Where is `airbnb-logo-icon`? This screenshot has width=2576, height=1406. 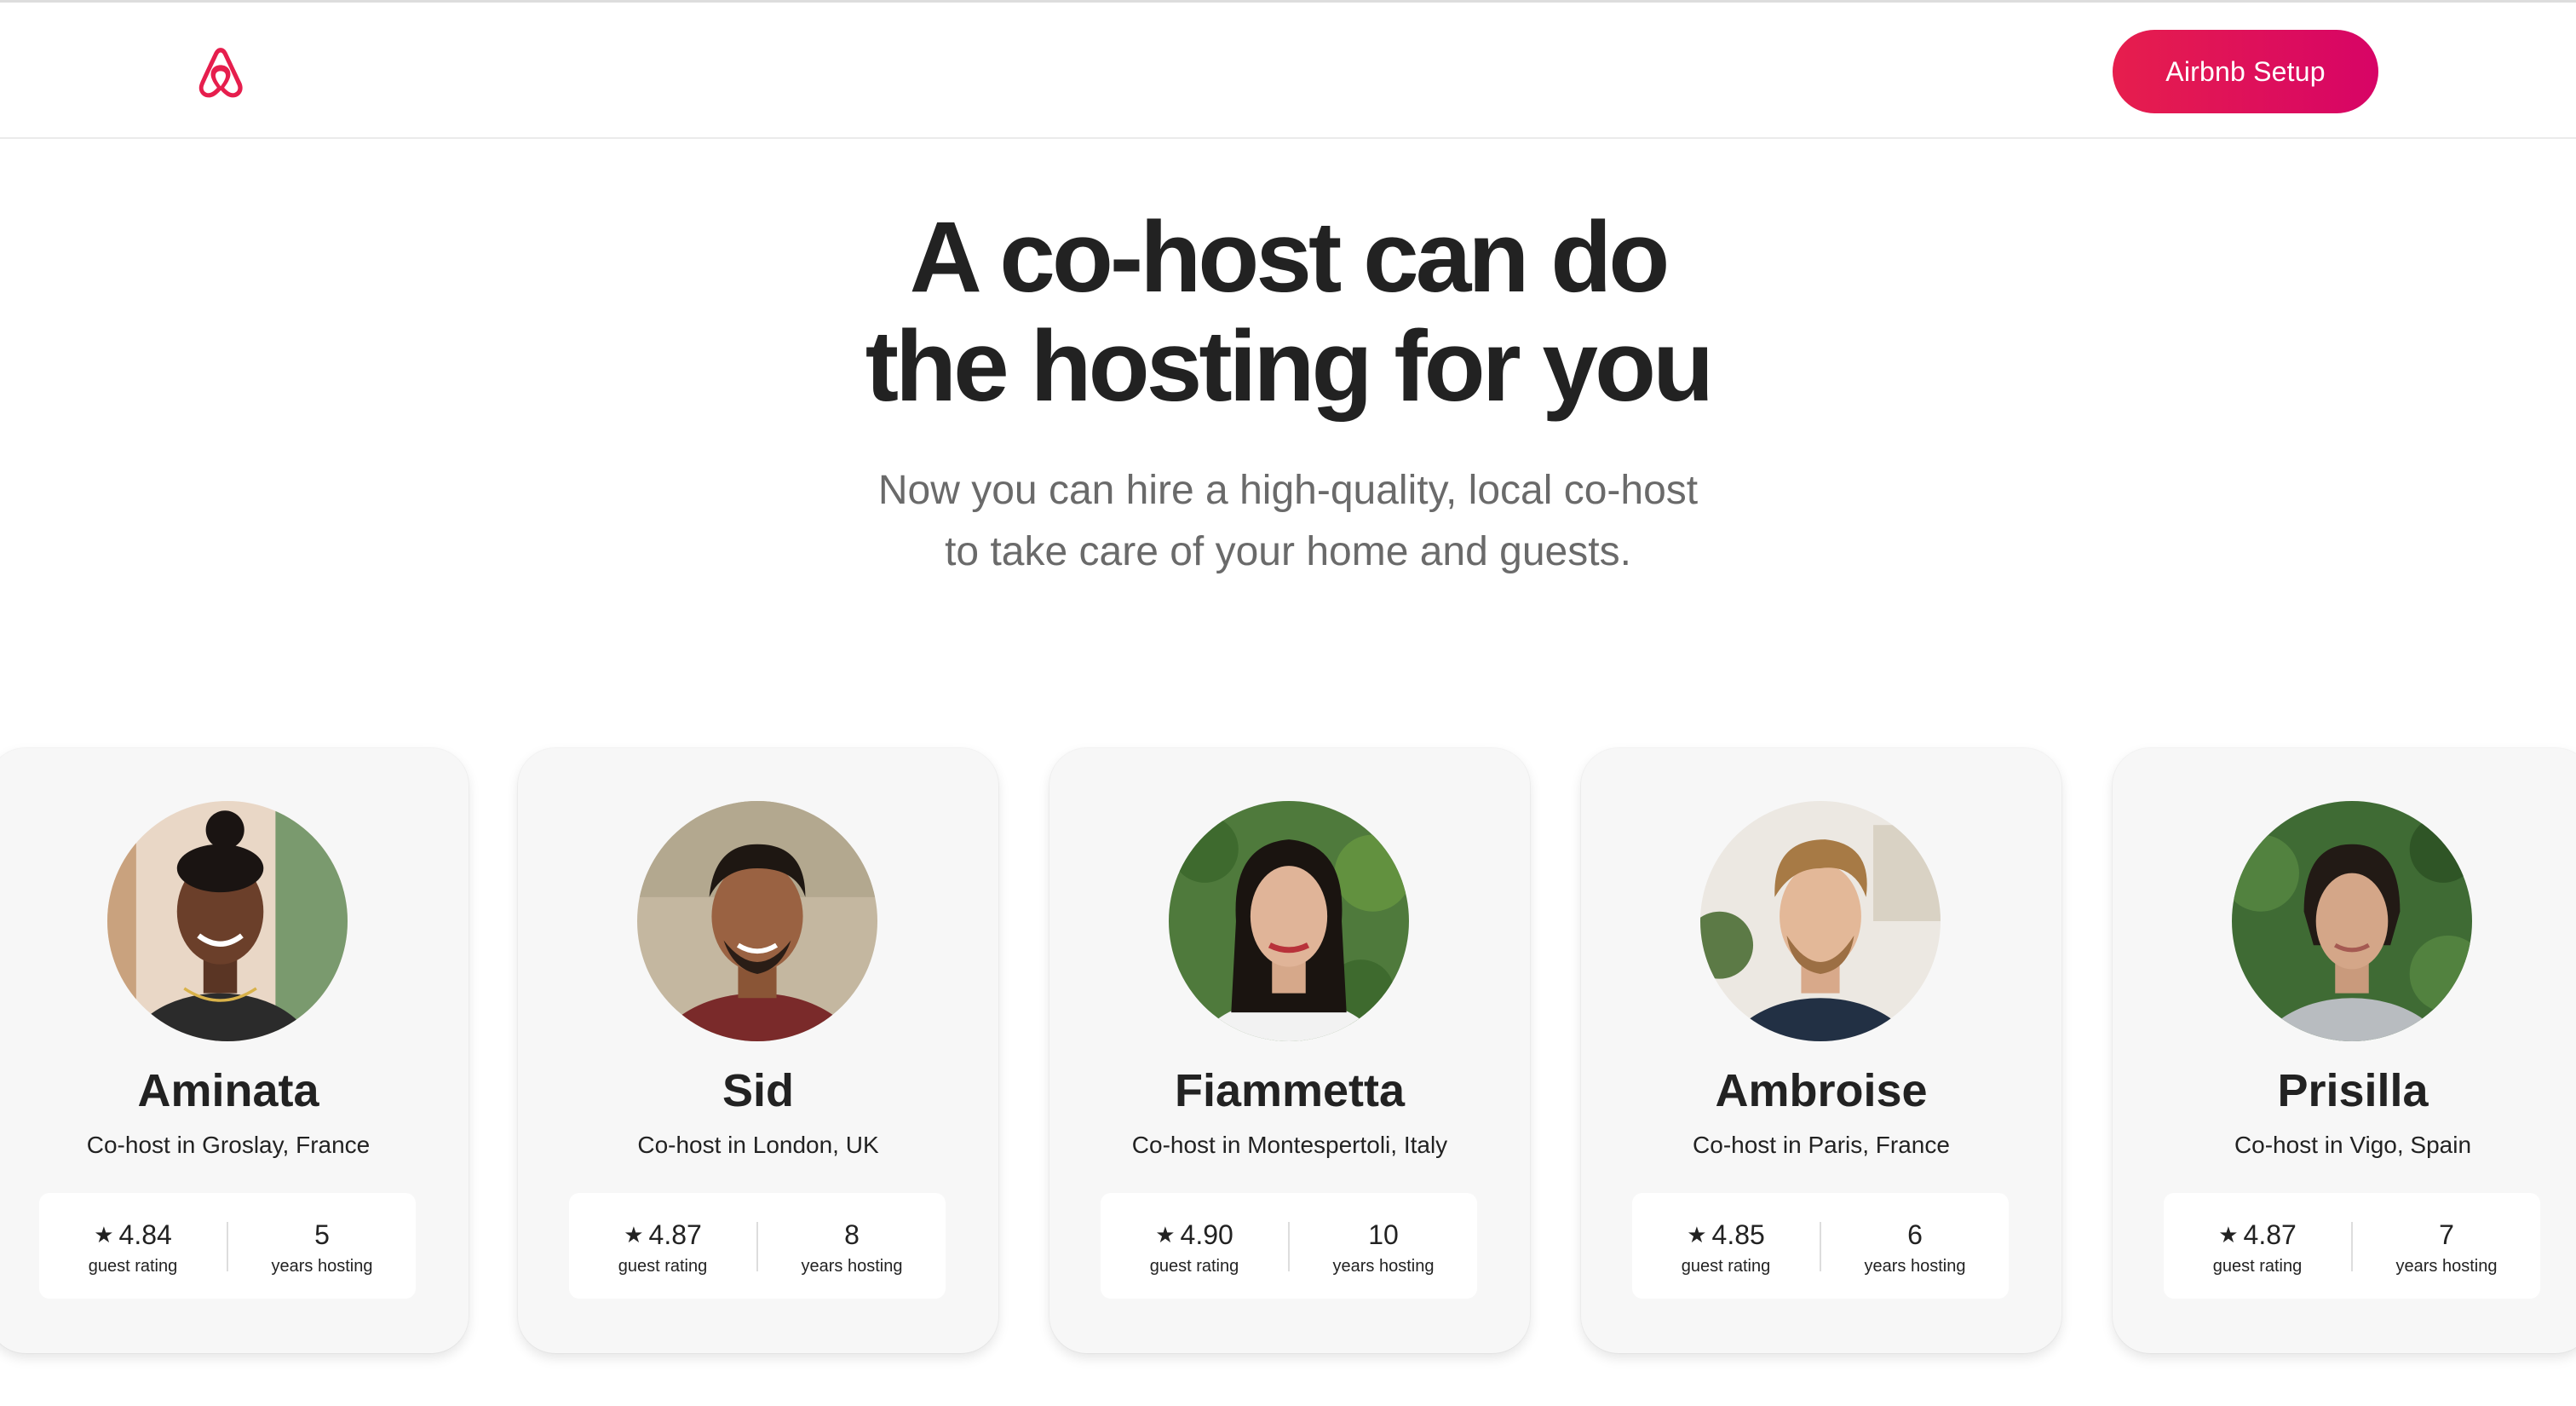
airbnb-logo-icon is located at coordinates (221, 73).